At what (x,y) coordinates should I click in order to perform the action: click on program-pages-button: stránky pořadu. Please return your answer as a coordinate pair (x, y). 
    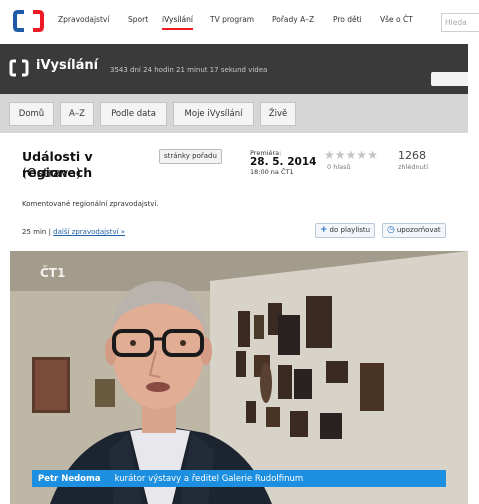
    Looking at the image, I should click on (190, 156).